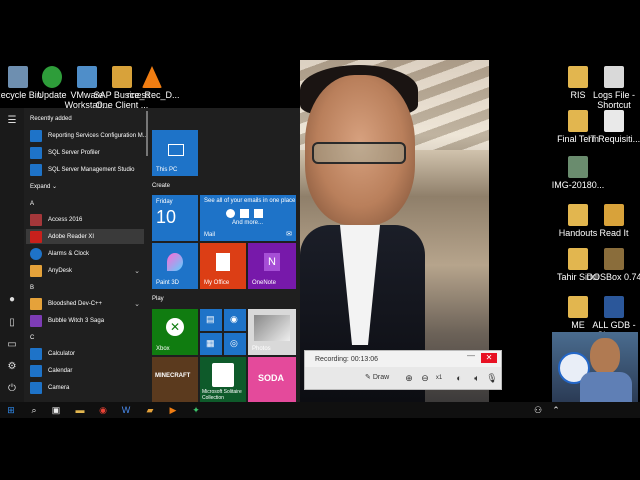  What do you see at coordinates (32, 338) in the screenshot?
I see `letter-c-header: C` at bounding box center [32, 338].